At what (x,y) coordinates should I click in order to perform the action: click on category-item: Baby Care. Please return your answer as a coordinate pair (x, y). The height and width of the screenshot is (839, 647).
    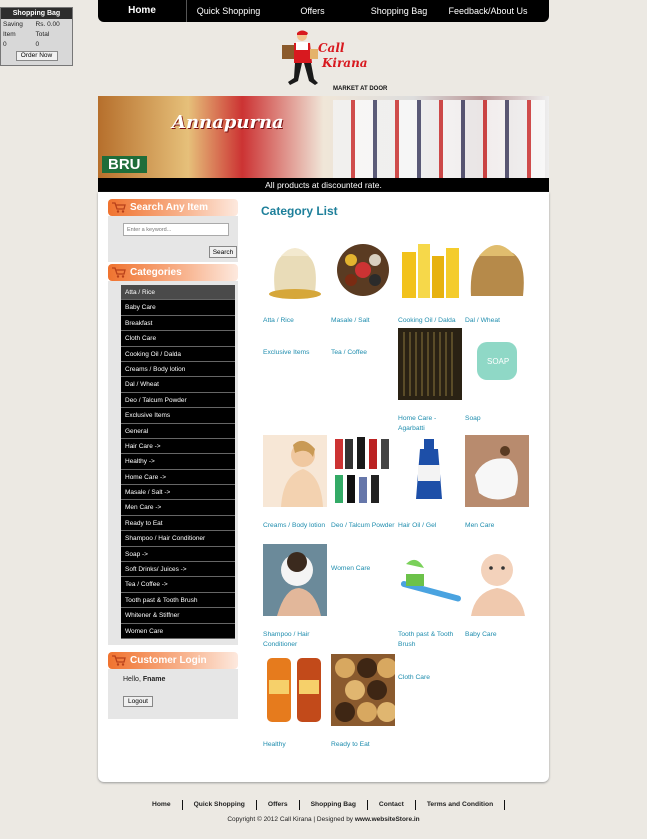
    Looking at the image, I should click on (178, 308).